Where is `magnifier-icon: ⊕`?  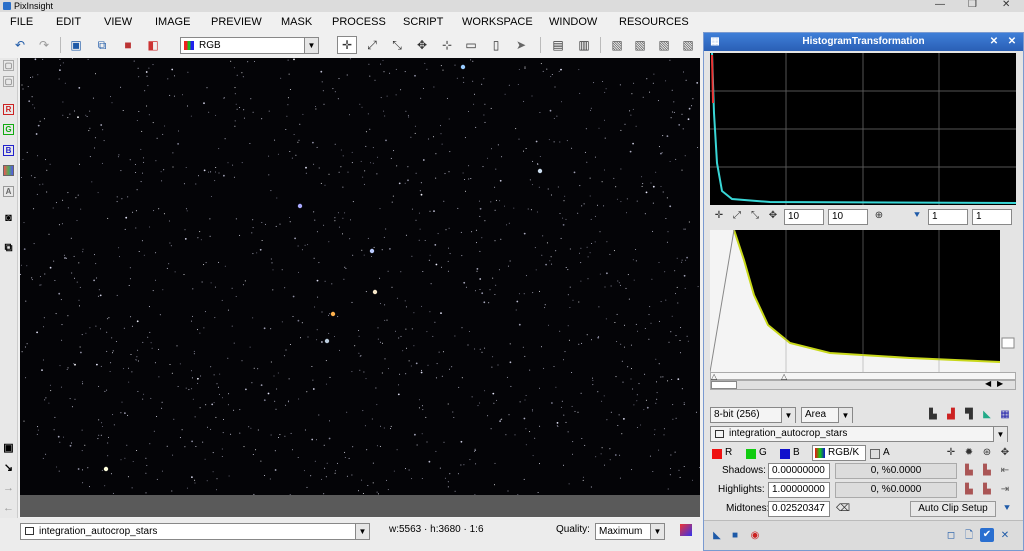 magnifier-icon: ⊕ is located at coordinates (879, 216).